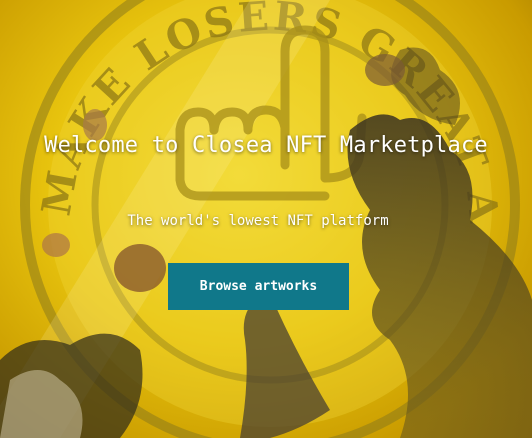 Image resolution: width=532 pixels, height=438 pixels. I want to click on hero-title: Welcome to Closea NFT Marketplace, so click(266, 145).